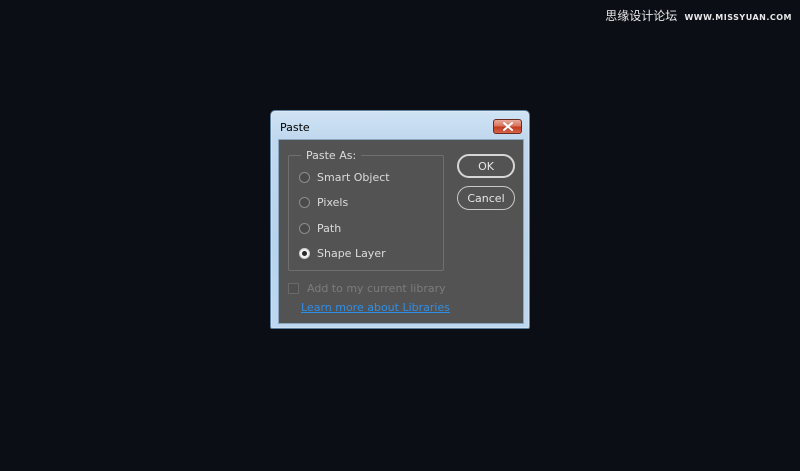  I want to click on ok-button: OK, so click(486, 166).